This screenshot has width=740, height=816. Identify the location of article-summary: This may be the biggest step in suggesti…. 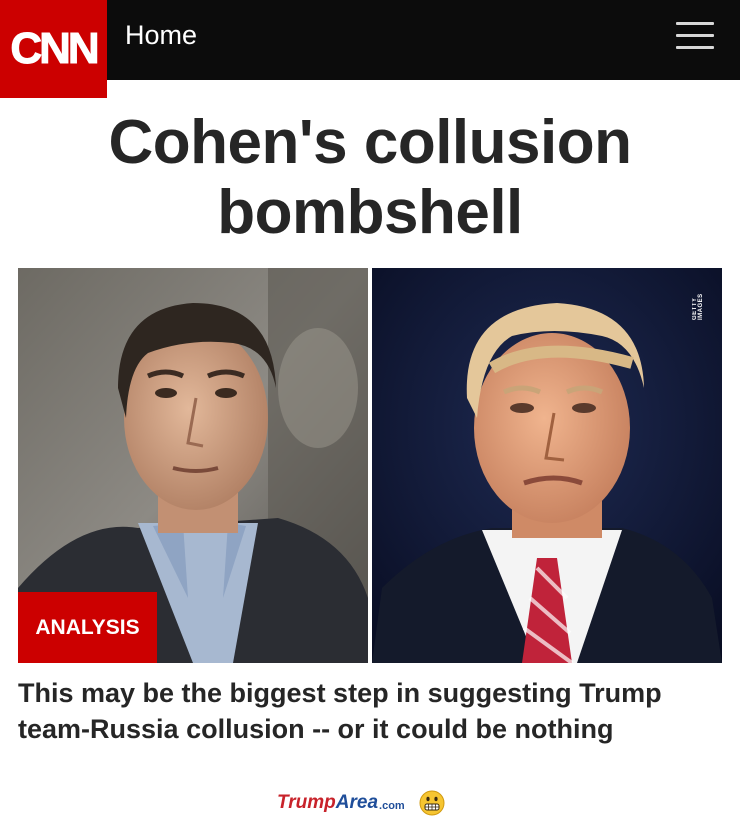
(368, 711).